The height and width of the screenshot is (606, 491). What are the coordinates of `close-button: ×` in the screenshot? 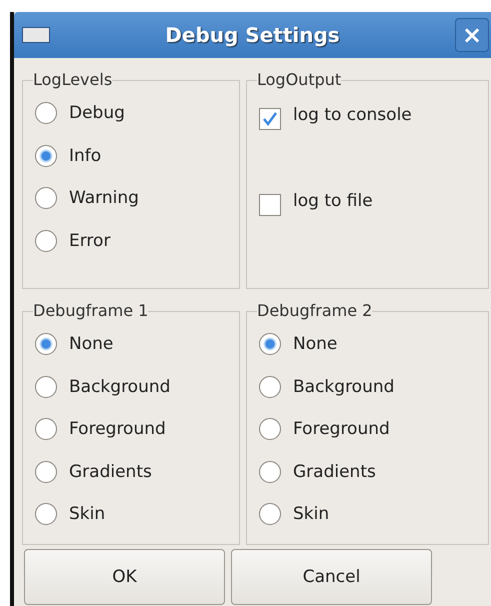 It's located at (472, 35).